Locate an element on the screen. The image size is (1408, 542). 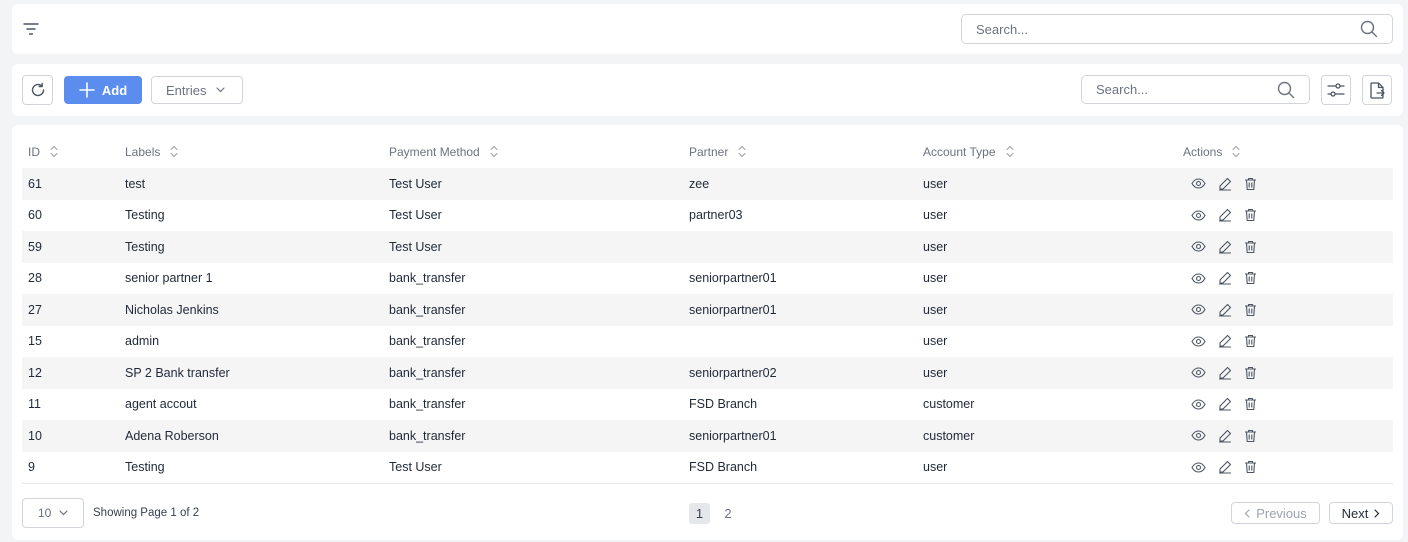
chevron-right-icon is located at coordinates (1377, 513).